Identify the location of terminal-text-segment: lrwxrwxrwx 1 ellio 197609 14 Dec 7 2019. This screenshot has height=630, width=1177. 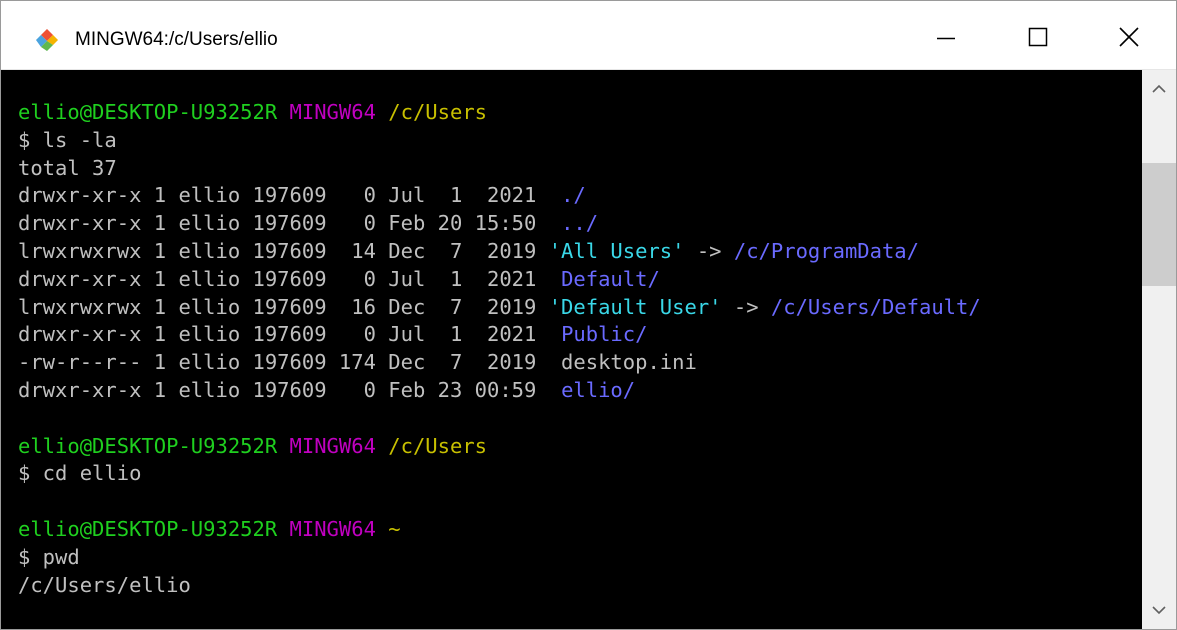
(283, 250).